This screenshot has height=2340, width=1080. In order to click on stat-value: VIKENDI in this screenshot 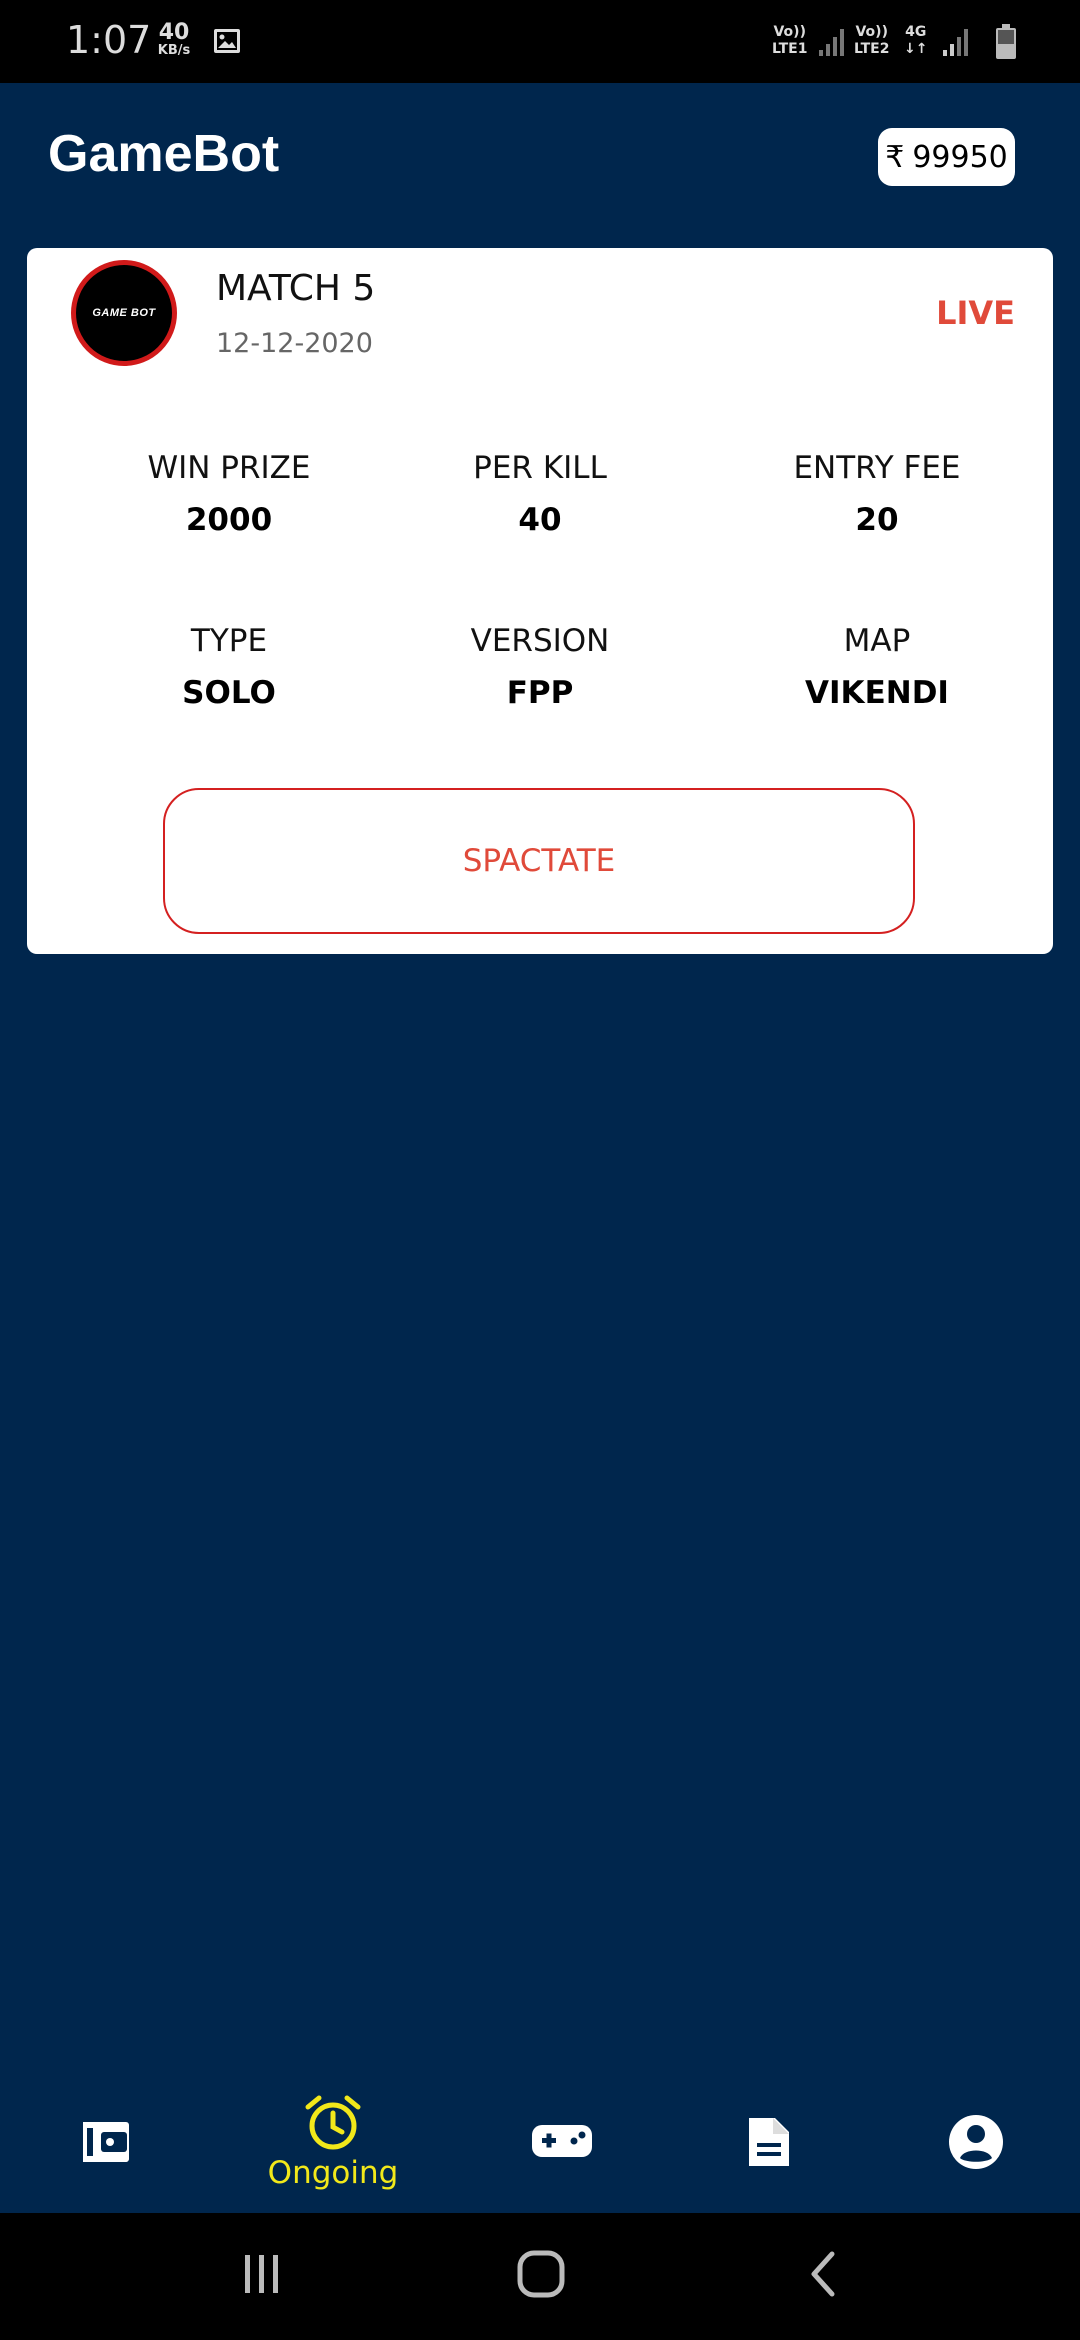, I will do `click(877, 693)`.